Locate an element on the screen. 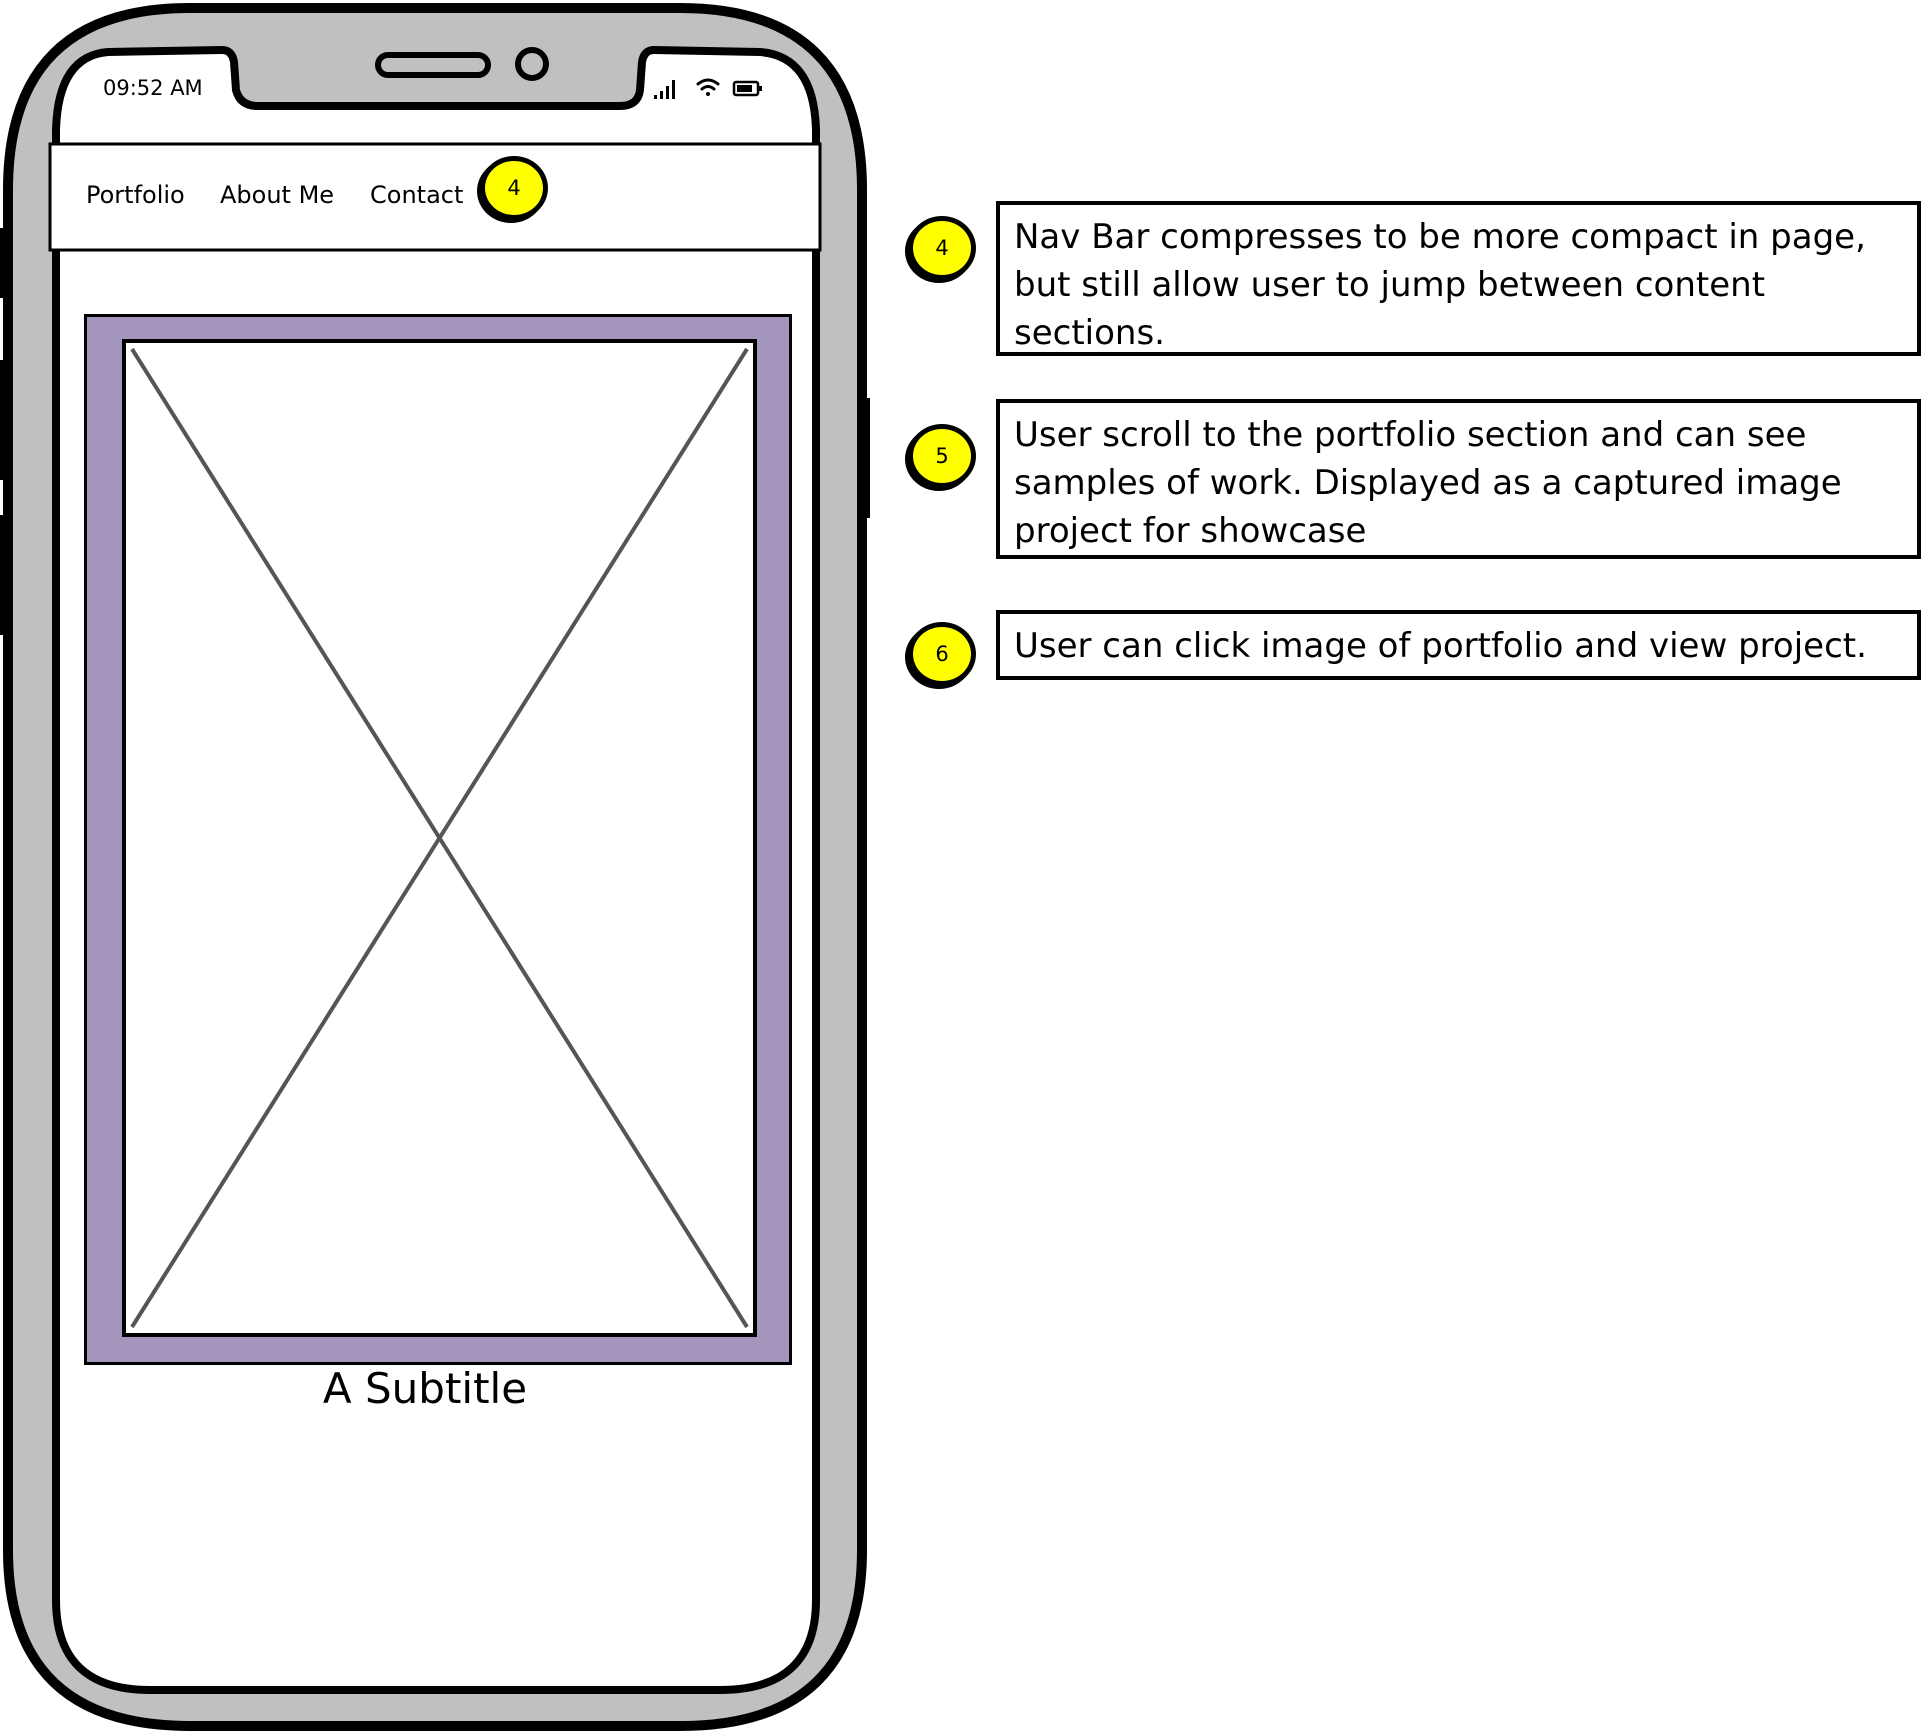  wifi-icon is located at coordinates (708, 87).